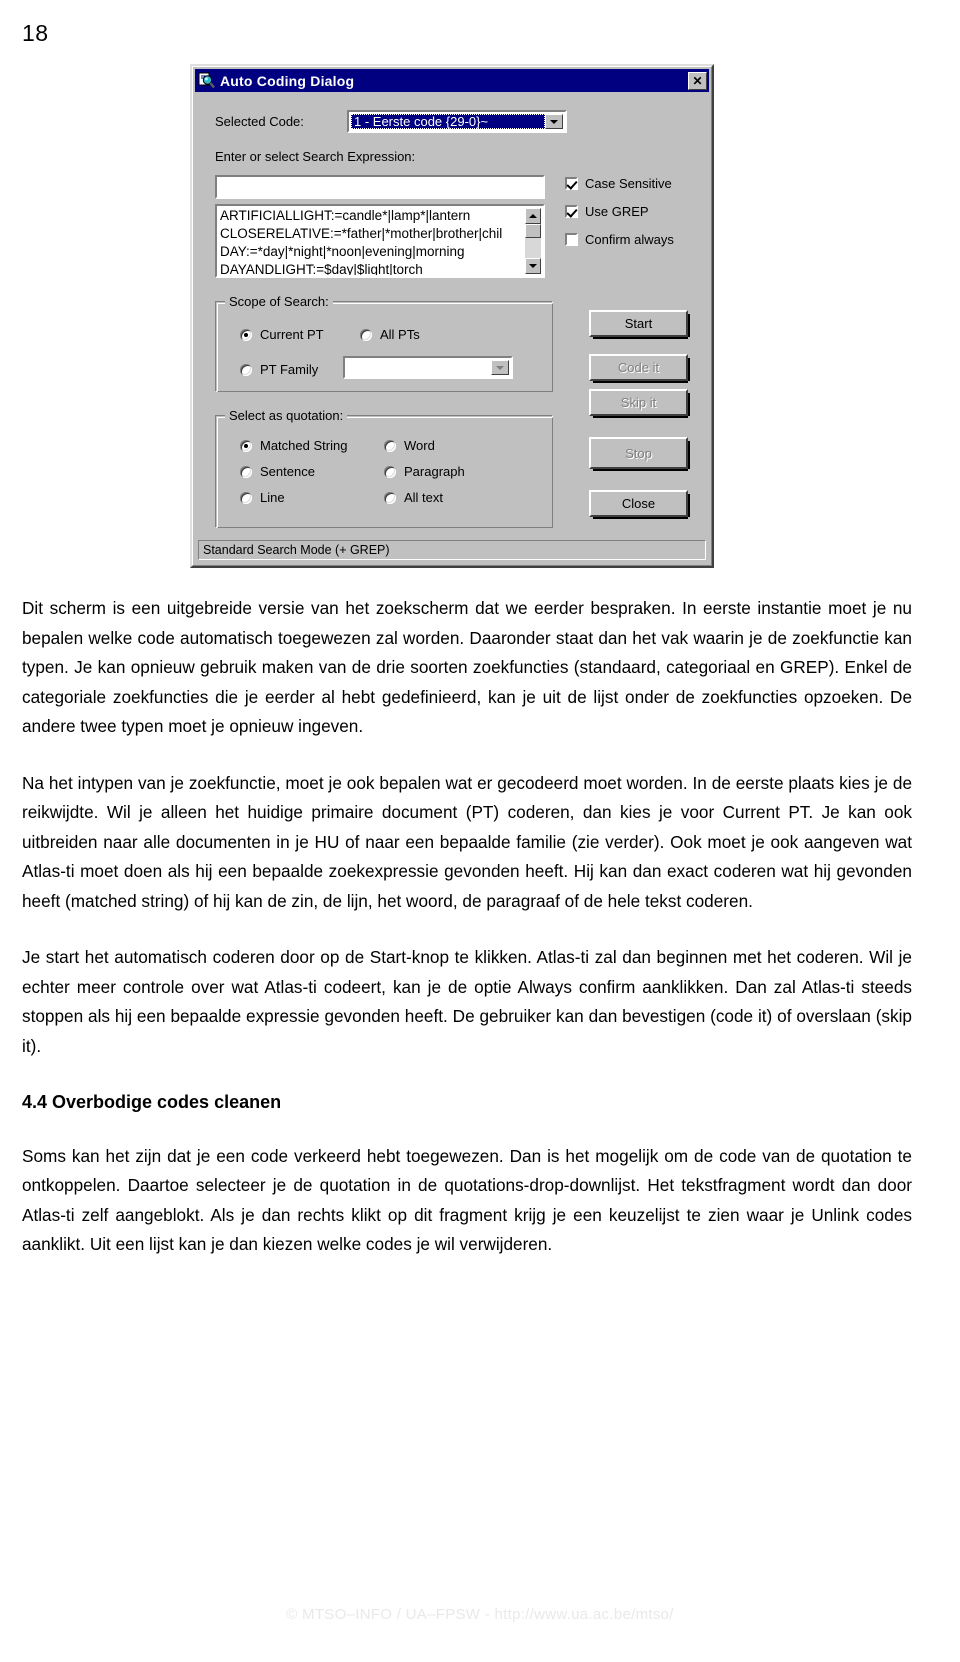 The image size is (960, 1662). What do you see at coordinates (400, 334) in the screenshot?
I see `radio-all-pts-label: All PTs` at bounding box center [400, 334].